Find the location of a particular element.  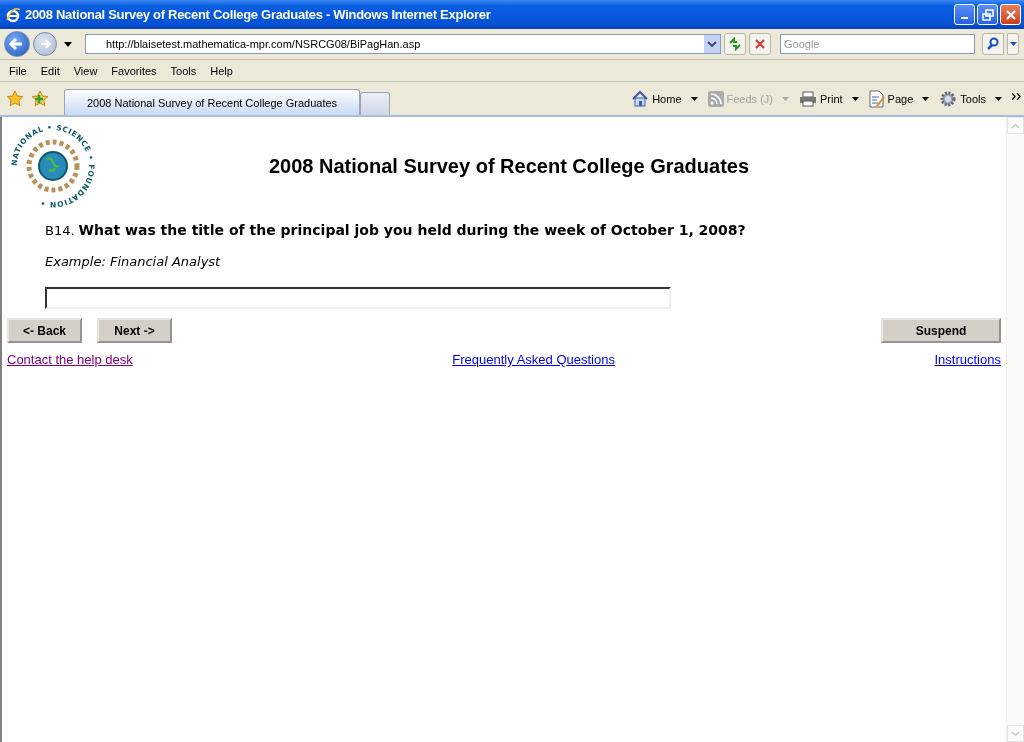

restore-icon is located at coordinates (987, 14).